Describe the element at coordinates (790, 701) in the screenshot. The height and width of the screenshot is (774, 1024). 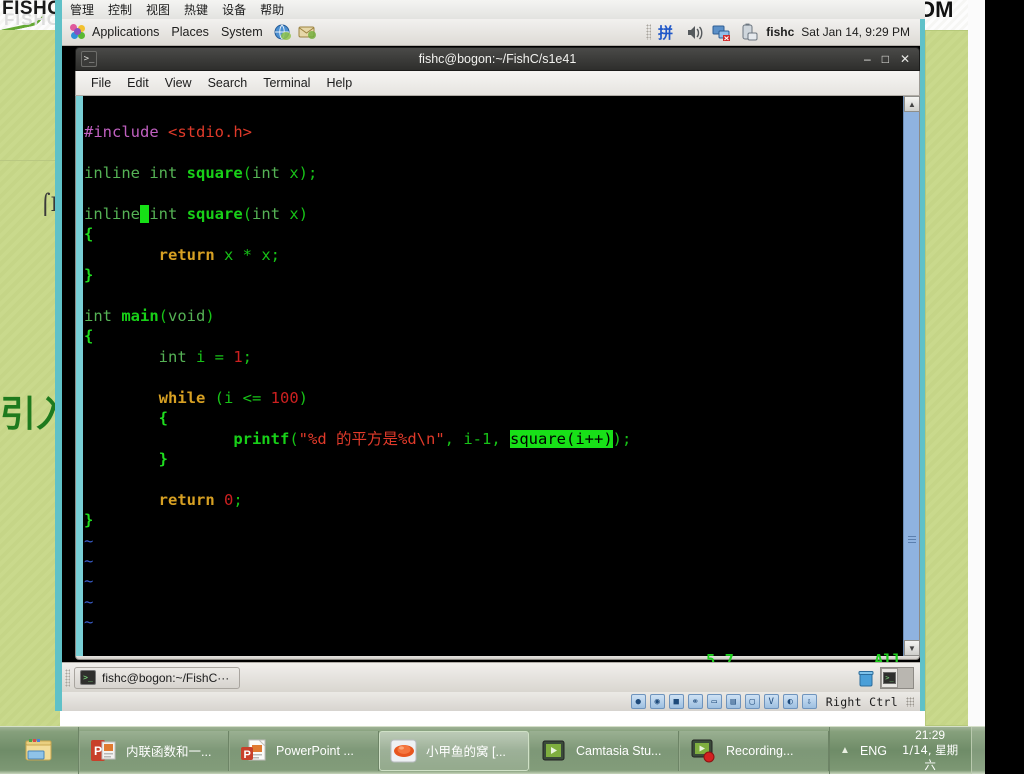
I see `mouse-integration-icon: ◐` at that location.